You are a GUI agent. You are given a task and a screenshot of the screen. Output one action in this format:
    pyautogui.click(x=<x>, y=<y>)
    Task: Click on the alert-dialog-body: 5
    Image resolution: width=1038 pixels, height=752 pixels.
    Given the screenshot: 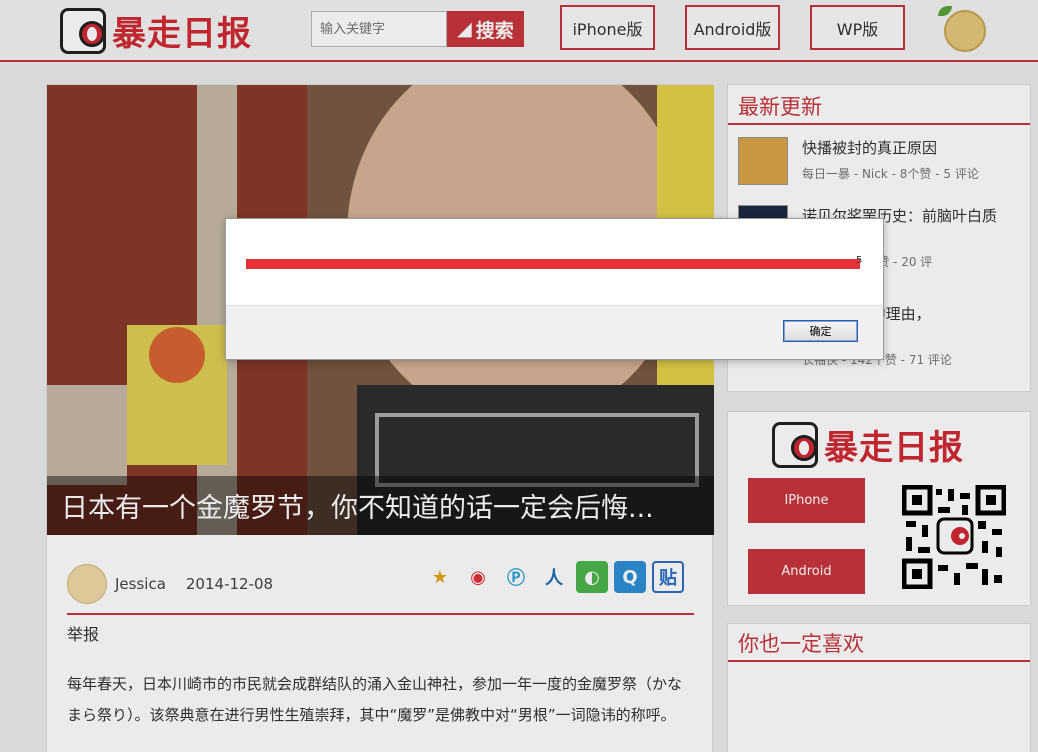 What is the action you would take?
    pyautogui.click(x=554, y=262)
    